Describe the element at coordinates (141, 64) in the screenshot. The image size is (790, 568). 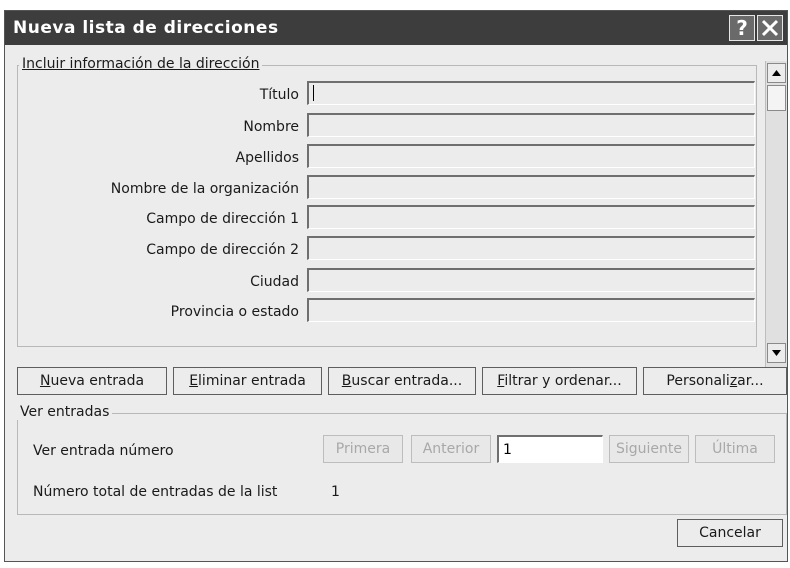
I see `address-info-group-label: Incluir información de la dirección` at that location.